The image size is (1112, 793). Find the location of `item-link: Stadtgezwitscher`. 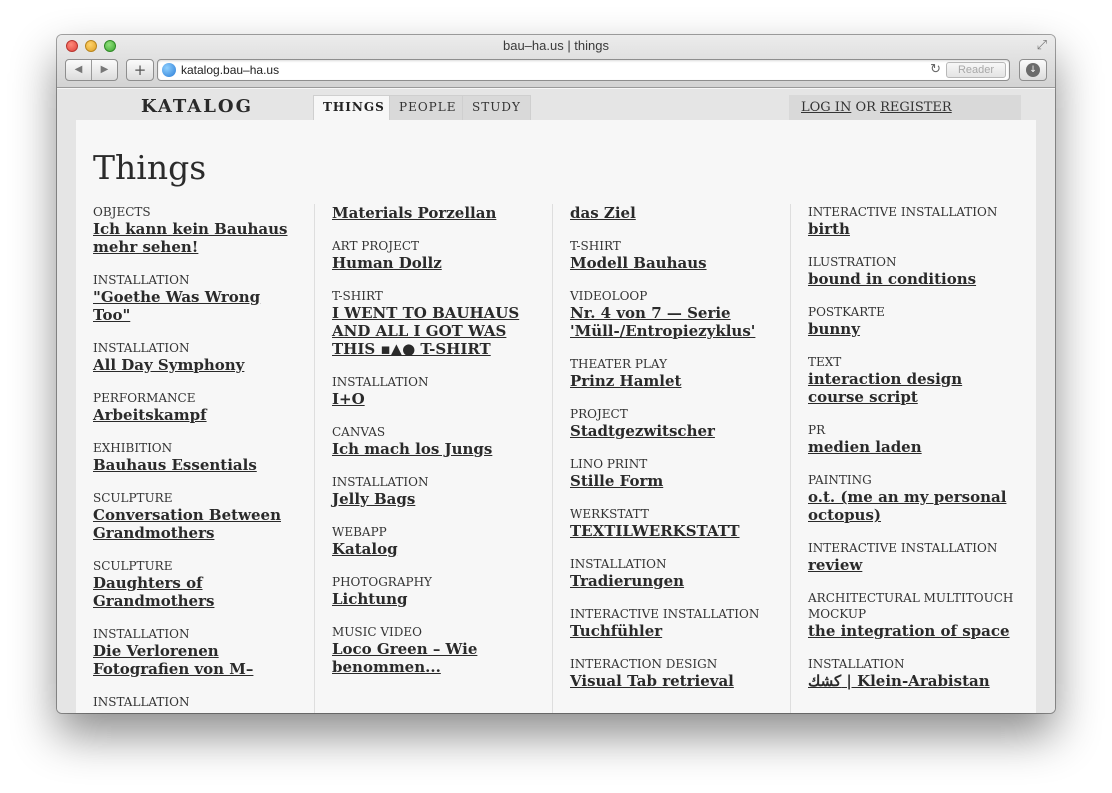

item-link: Stadtgezwitscher is located at coordinates (674, 431).